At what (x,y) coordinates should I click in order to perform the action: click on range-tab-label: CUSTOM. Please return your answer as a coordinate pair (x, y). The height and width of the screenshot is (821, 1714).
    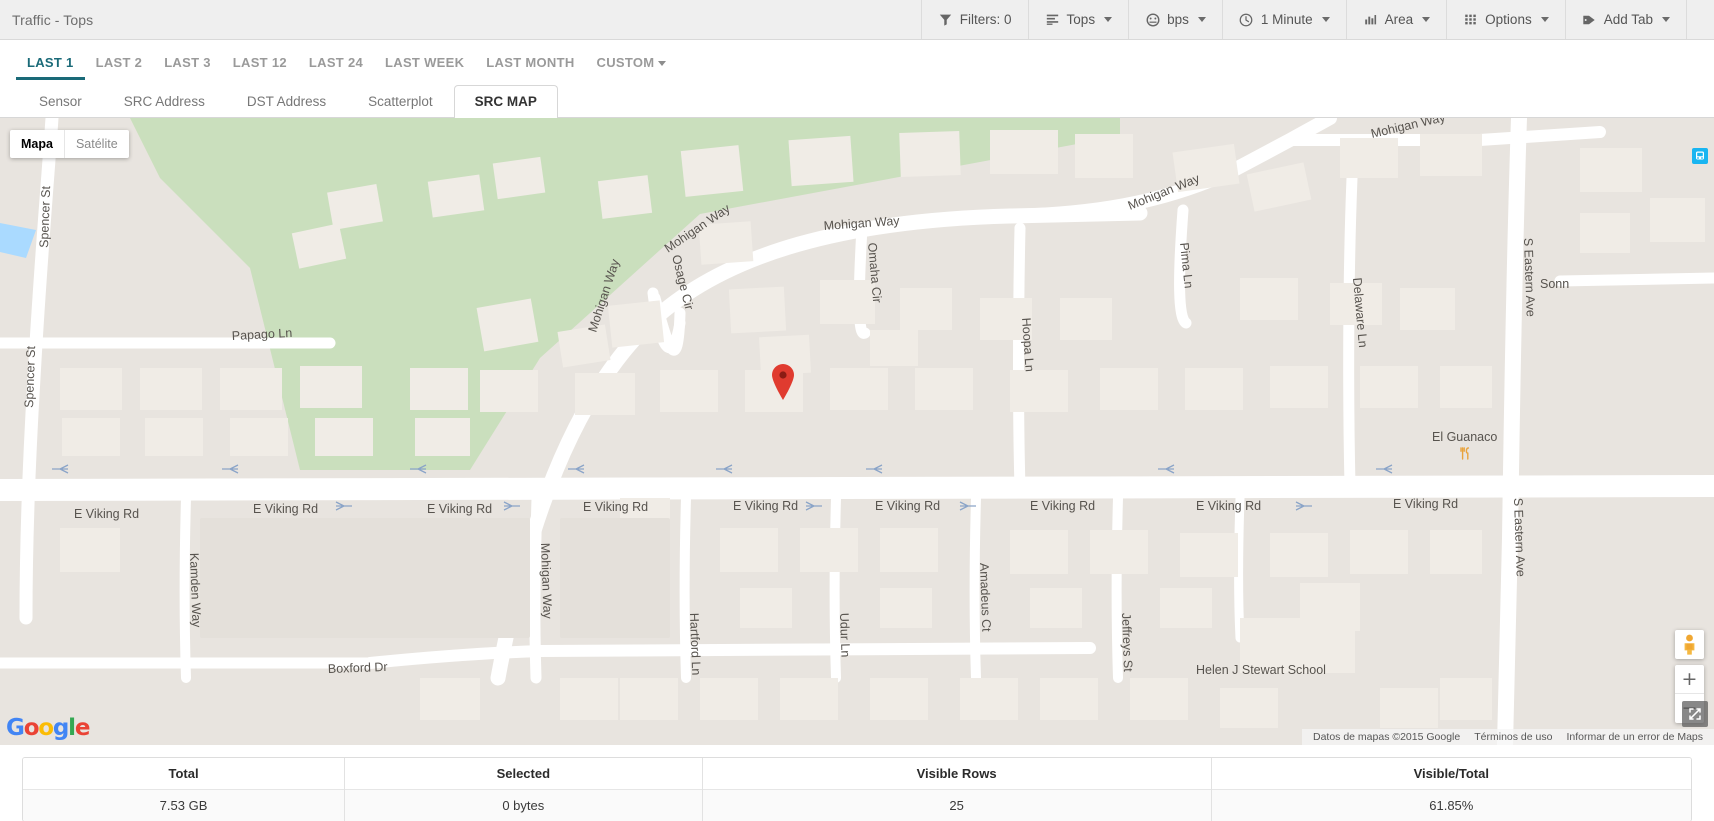
    Looking at the image, I should click on (625, 62).